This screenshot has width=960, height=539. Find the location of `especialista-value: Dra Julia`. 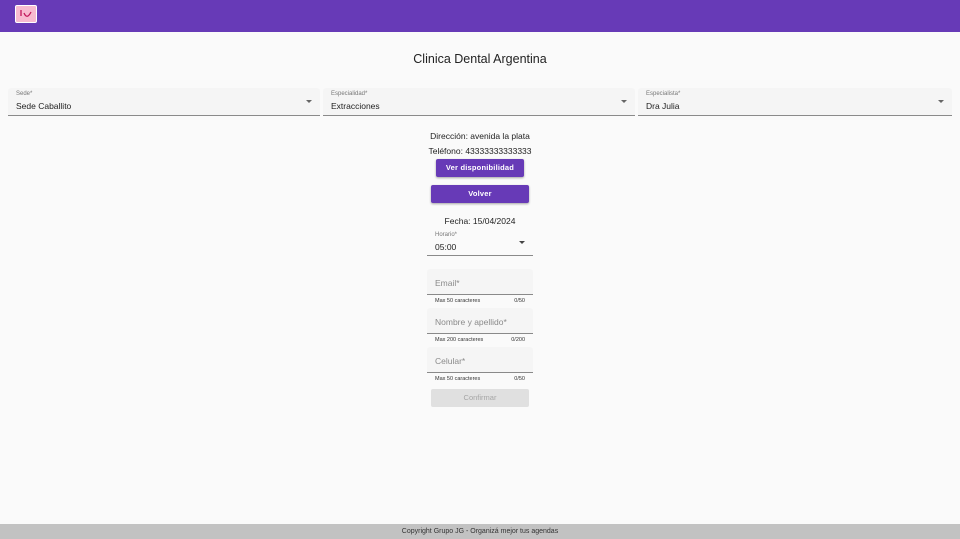

especialista-value: Dra Julia is located at coordinates (663, 106).